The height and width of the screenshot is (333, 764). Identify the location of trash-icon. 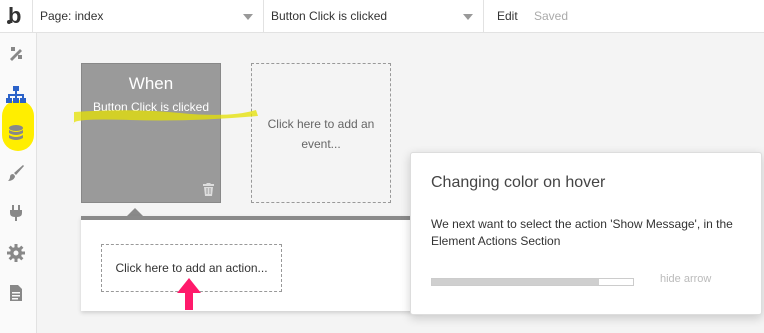
(208, 189).